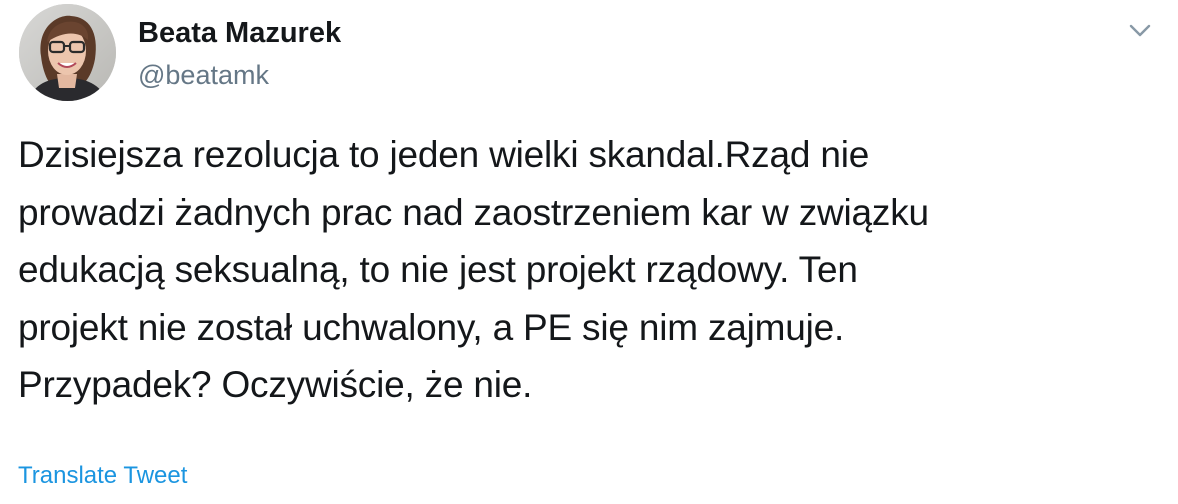 This screenshot has width=1178, height=504. I want to click on avatar-photo-icon, so click(67, 52).